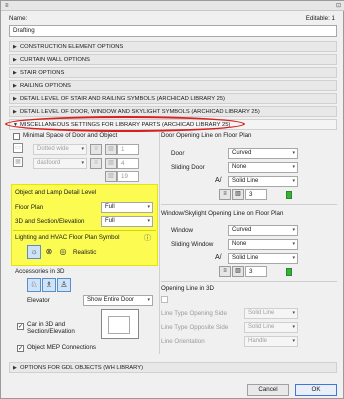  Describe the element at coordinates (147, 238) in the screenshot. I see `info-icon: ⓘ` at that location.